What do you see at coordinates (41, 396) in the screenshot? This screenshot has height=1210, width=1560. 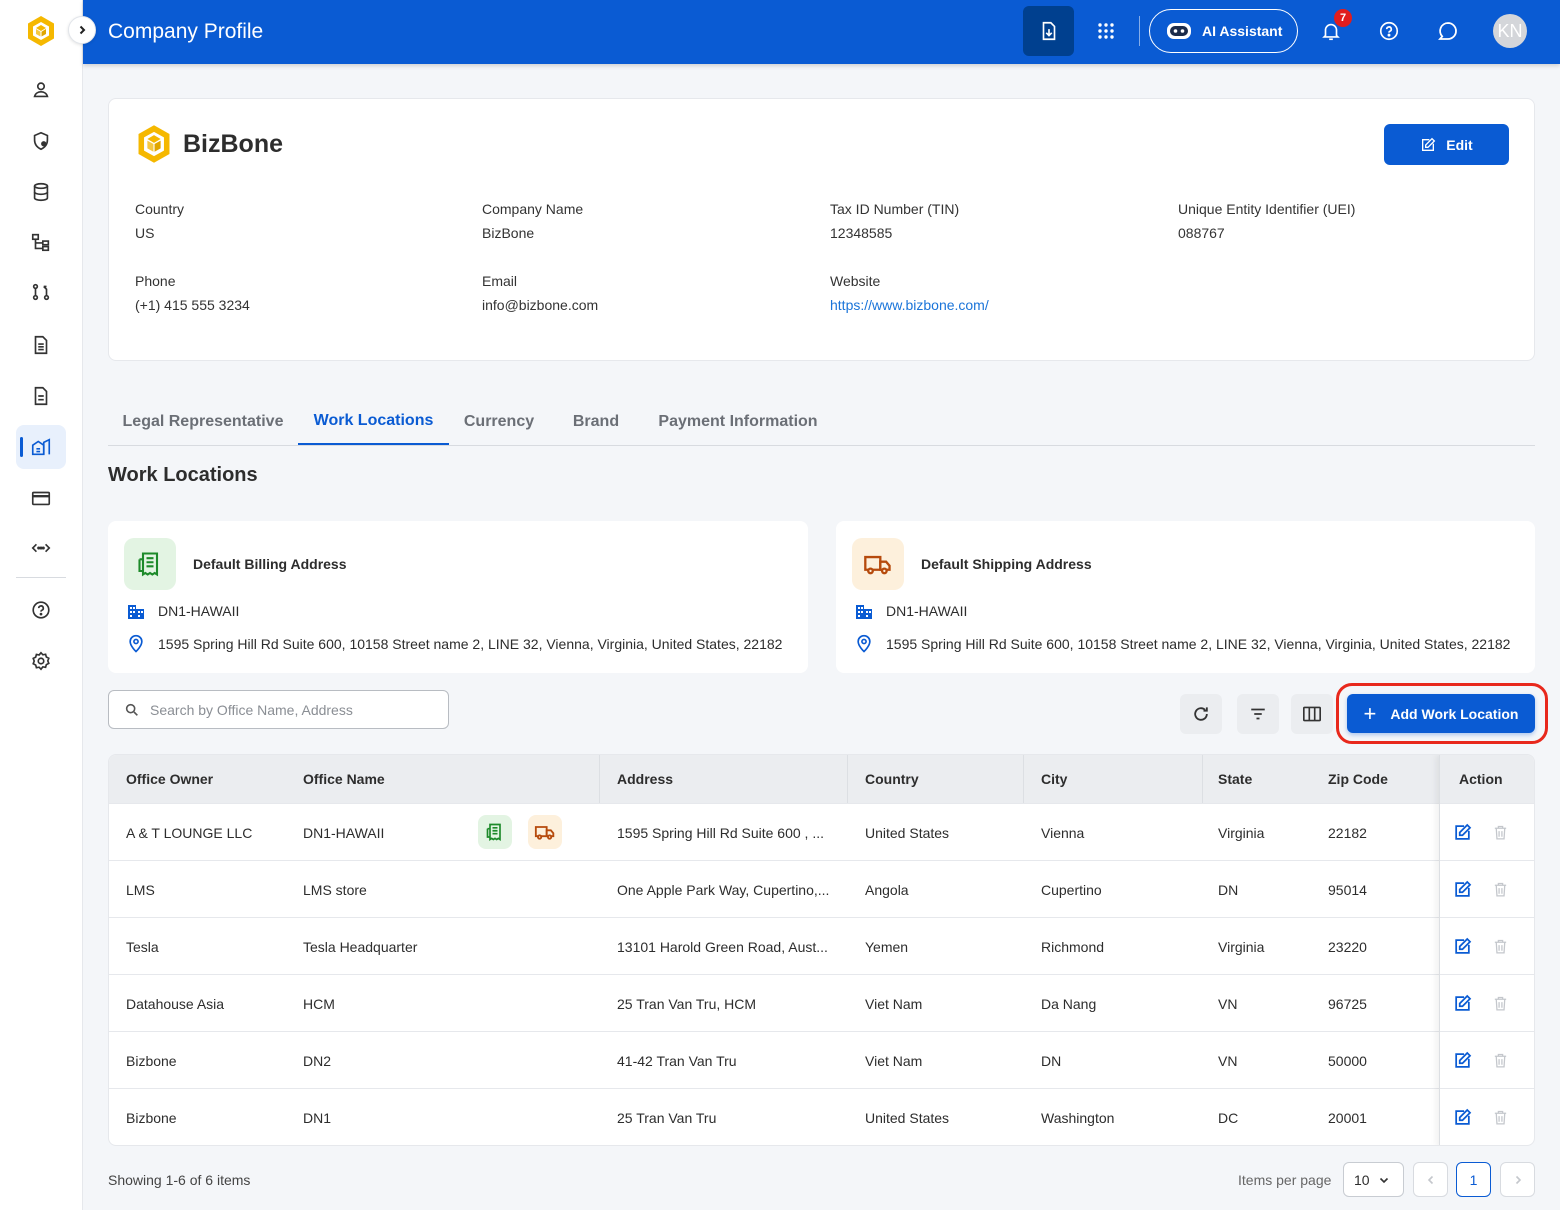 I see `sidebar-item-document-alt` at bounding box center [41, 396].